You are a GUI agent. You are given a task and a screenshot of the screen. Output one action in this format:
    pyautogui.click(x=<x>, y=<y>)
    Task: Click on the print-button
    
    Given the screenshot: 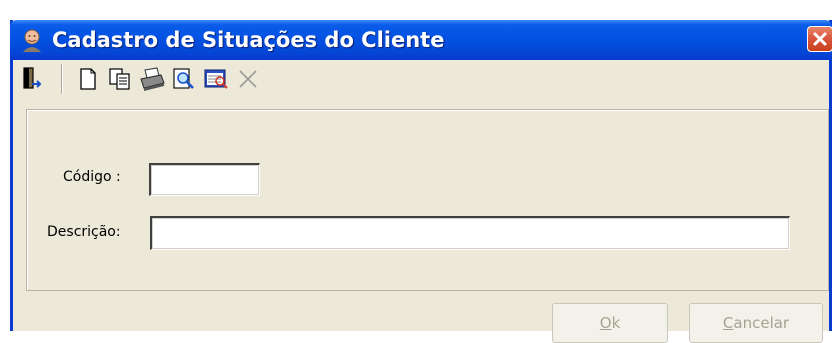 What is the action you would take?
    pyautogui.click(x=152, y=79)
    